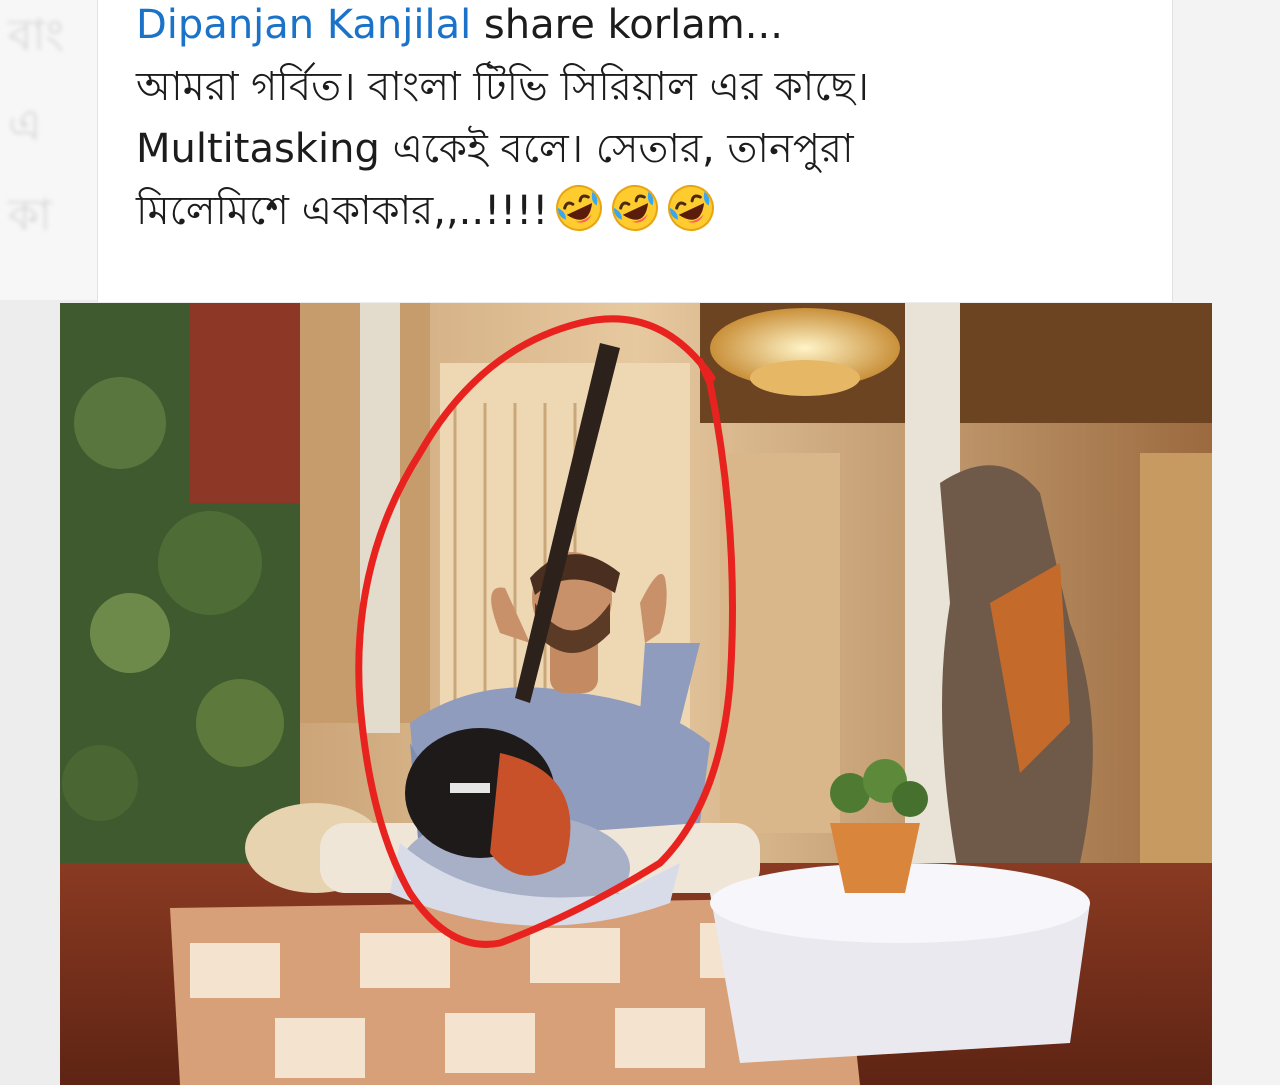 The image size is (1280, 1085). Describe the element at coordinates (495, 149) in the screenshot. I see `post-line-2: Multitasking একেই বলে। সেতার, তানপুরা` at that location.